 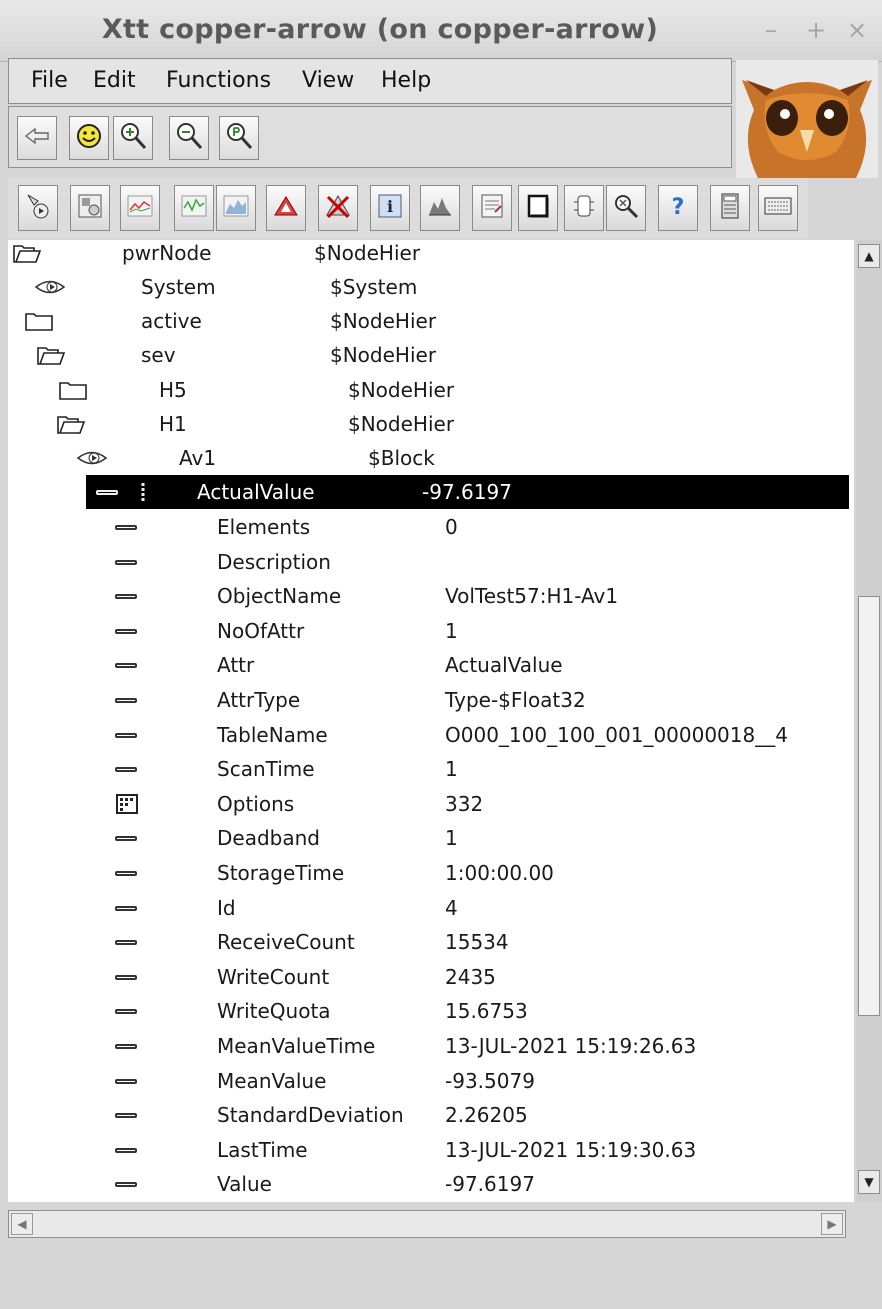 What do you see at coordinates (869, 256) in the screenshot?
I see `scroll-up-button: ▲` at bounding box center [869, 256].